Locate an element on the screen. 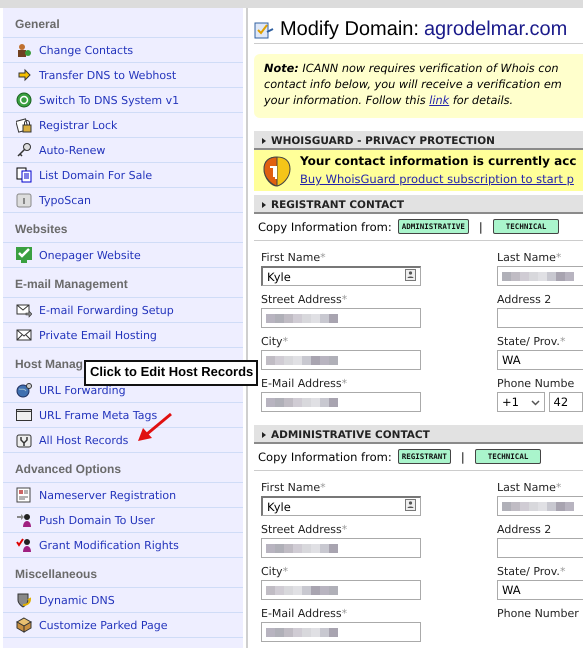  people-icon is located at coordinates (24, 50).